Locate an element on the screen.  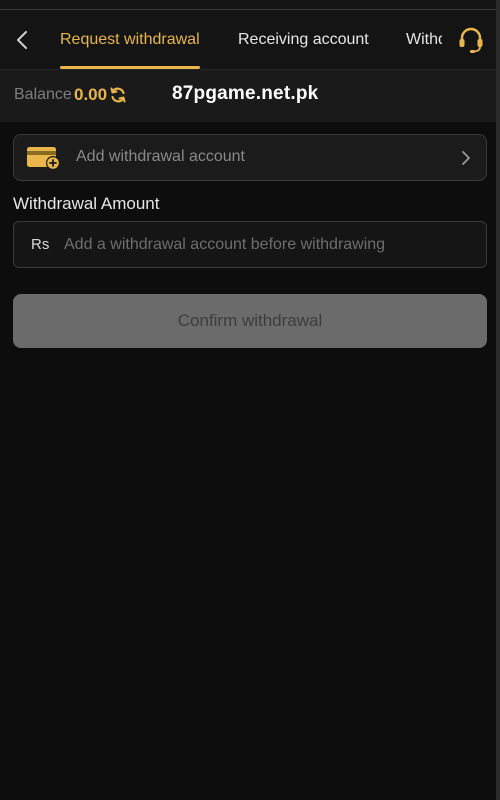
withdrawal-amount-field: Rs is located at coordinates (250, 244).